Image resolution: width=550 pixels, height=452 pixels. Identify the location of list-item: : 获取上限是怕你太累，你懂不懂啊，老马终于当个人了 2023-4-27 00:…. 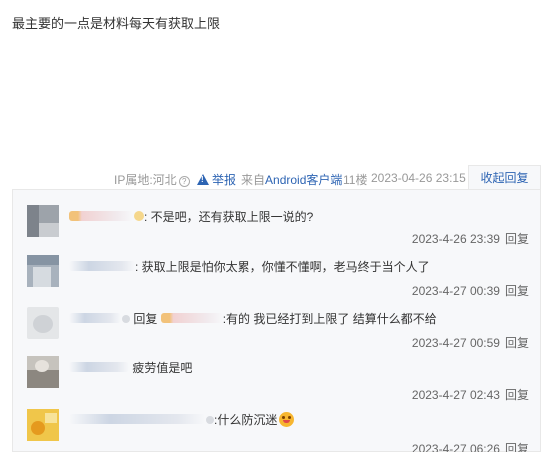
(277, 270).